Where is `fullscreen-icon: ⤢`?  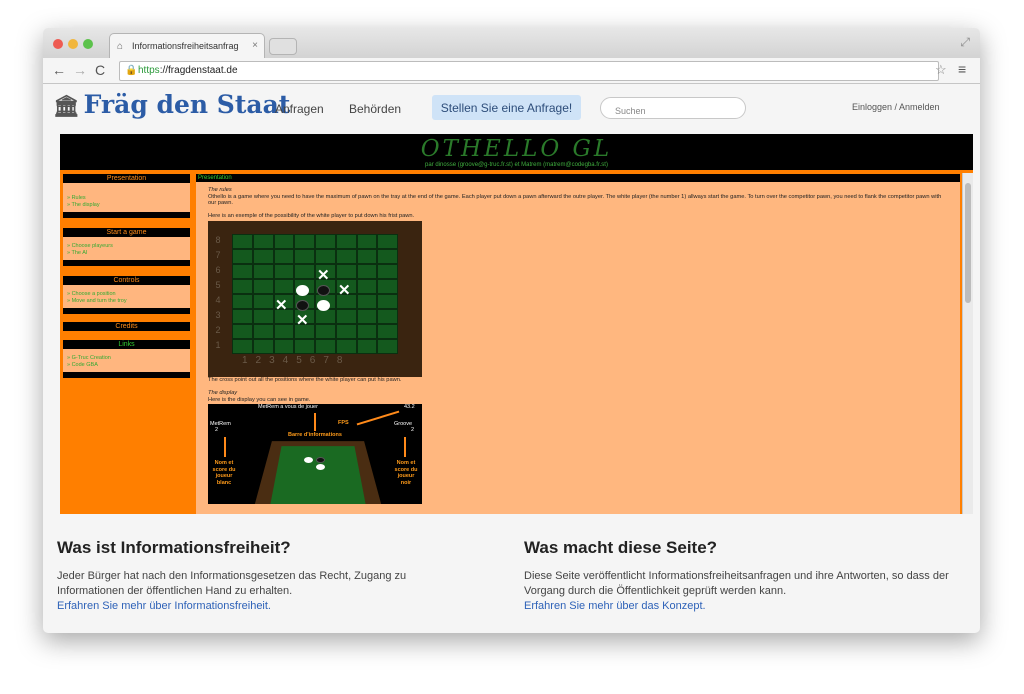
fullscreen-icon: ⤢ is located at coordinates (965, 42).